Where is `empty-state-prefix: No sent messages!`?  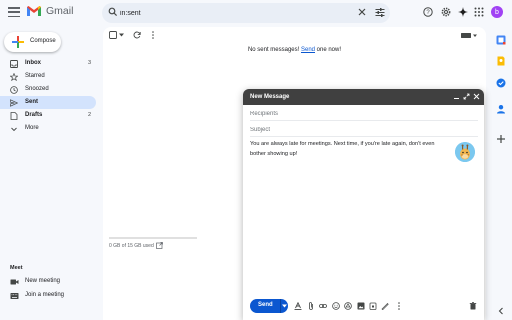
empty-state-prefix: No sent messages! is located at coordinates (274, 50).